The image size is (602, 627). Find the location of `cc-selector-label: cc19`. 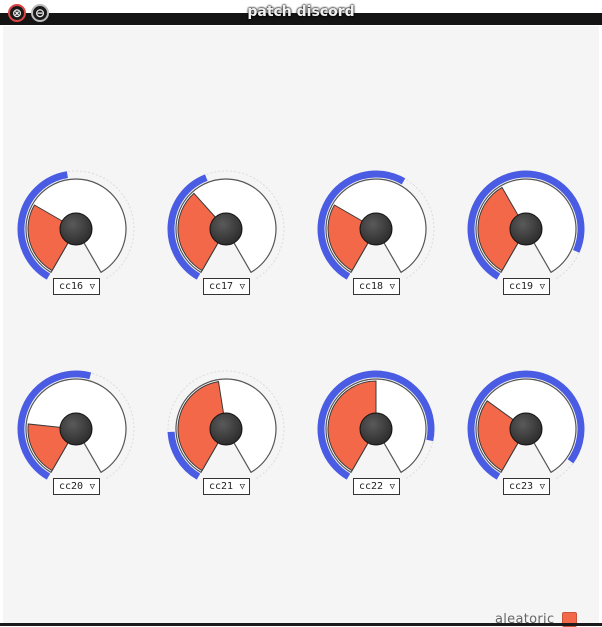

cc-selector-label: cc19 is located at coordinates (521, 286).